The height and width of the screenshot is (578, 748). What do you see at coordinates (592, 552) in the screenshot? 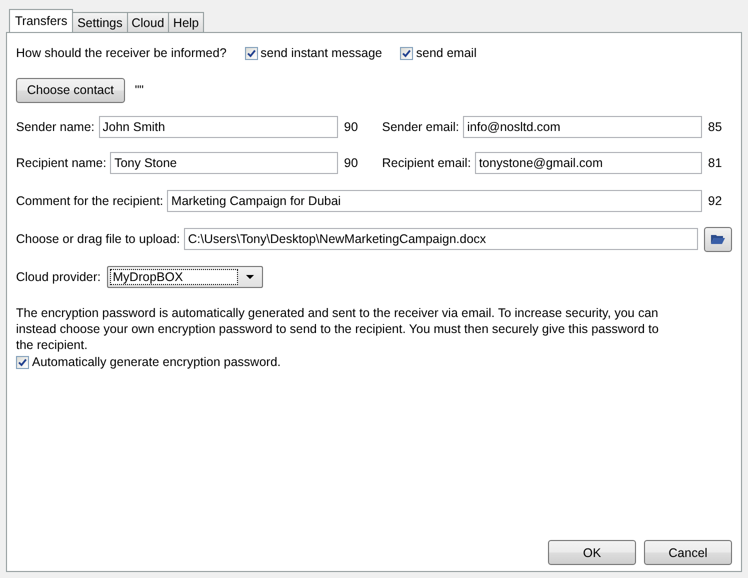
I see `dialog-button: OK` at bounding box center [592, 552].